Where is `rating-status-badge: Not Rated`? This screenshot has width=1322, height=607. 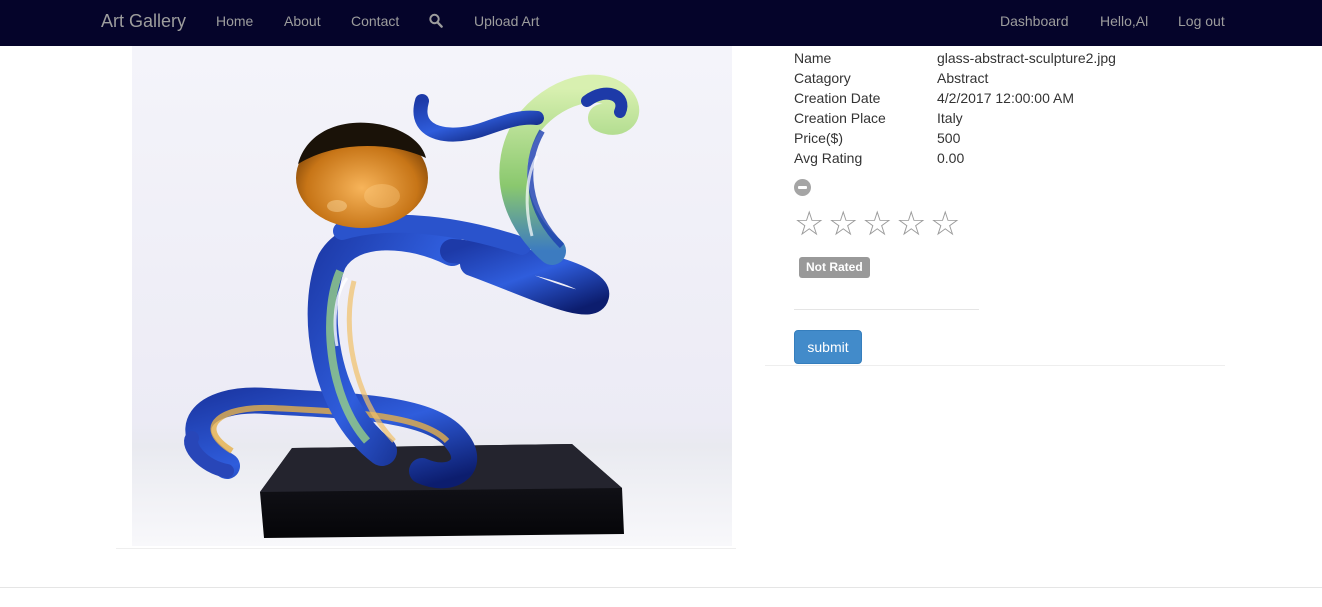
rating-status-badge: Not Rated is located at coordinates (834, 267).